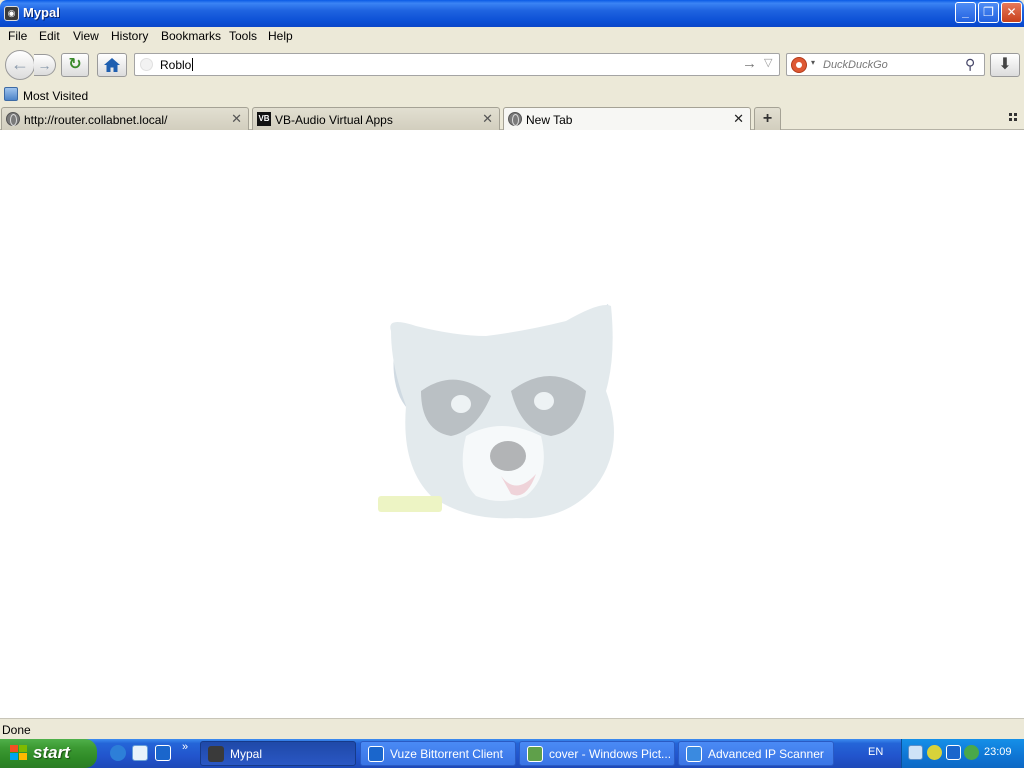  What do you see at coordinates (749, 63) in the screenshot?
I see `go-arrow-icon: →` at bounding box center [749, 63].